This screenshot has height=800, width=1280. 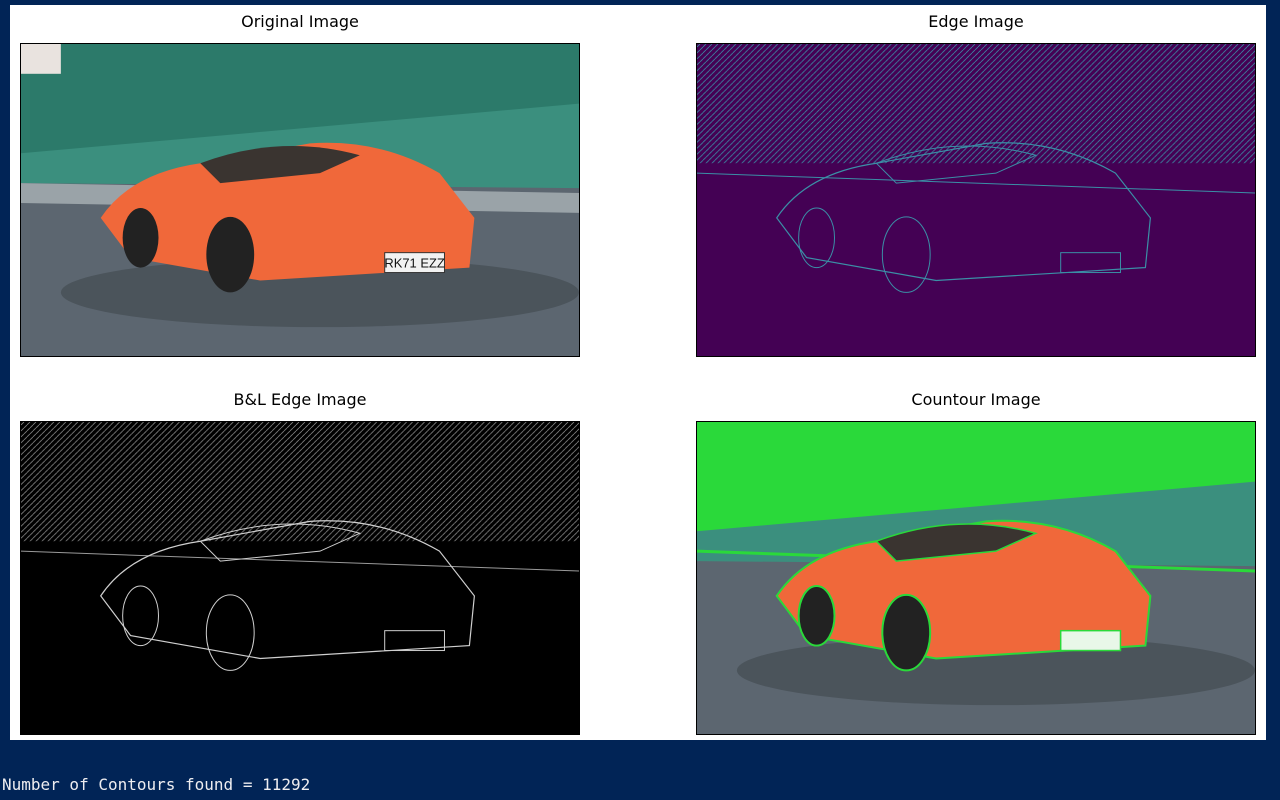 What do you see at coordinates (300, 399) in the screenshot?
I see `panel-title-bl-edge: B&L Edge Image` at bounding box center [300, 399].